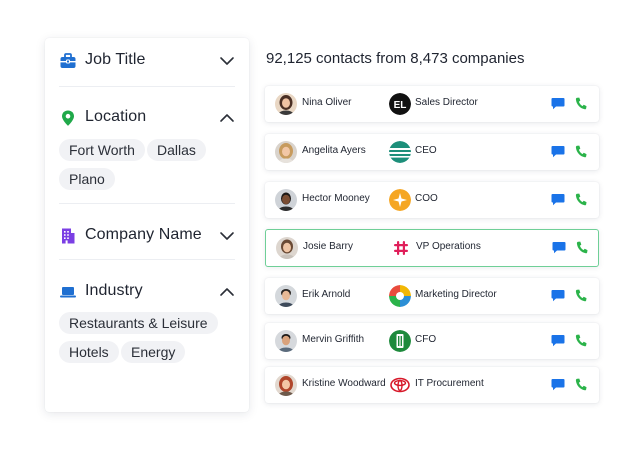 This screenshot has height=452, width=638. Describe the element at coordinates (114, 290) in the screenshot. I see `filter-industry-label: Industry` at that location.